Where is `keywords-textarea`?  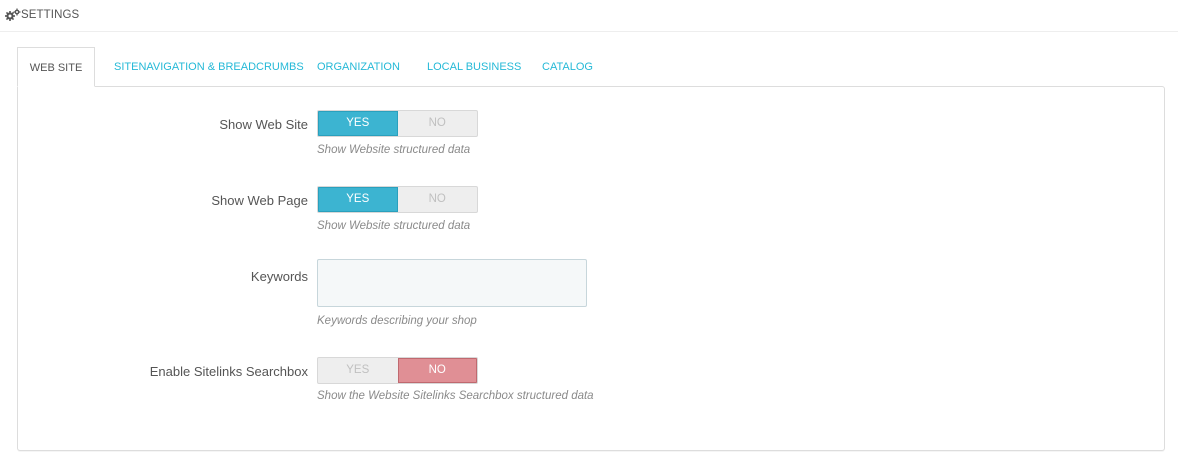 keywords-textarea is located at coordinates (452, 283).